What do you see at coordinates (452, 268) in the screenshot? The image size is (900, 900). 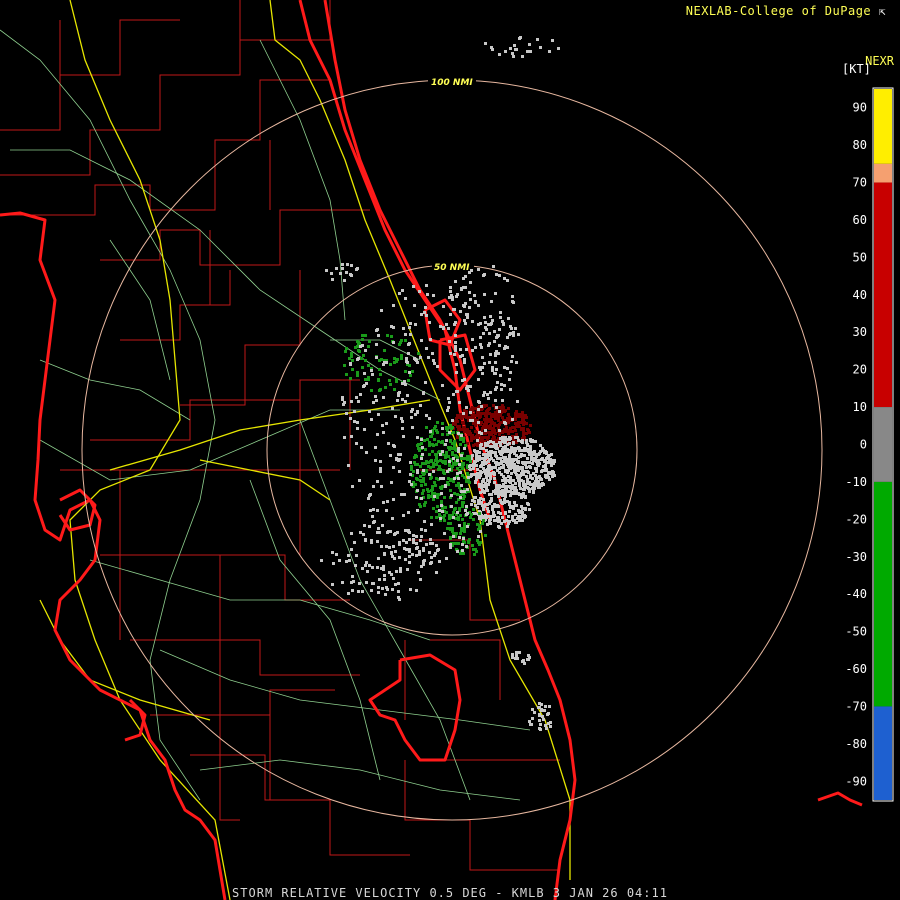 I see `range-label-50: 50 NMI` at bounding box center [452, 268].